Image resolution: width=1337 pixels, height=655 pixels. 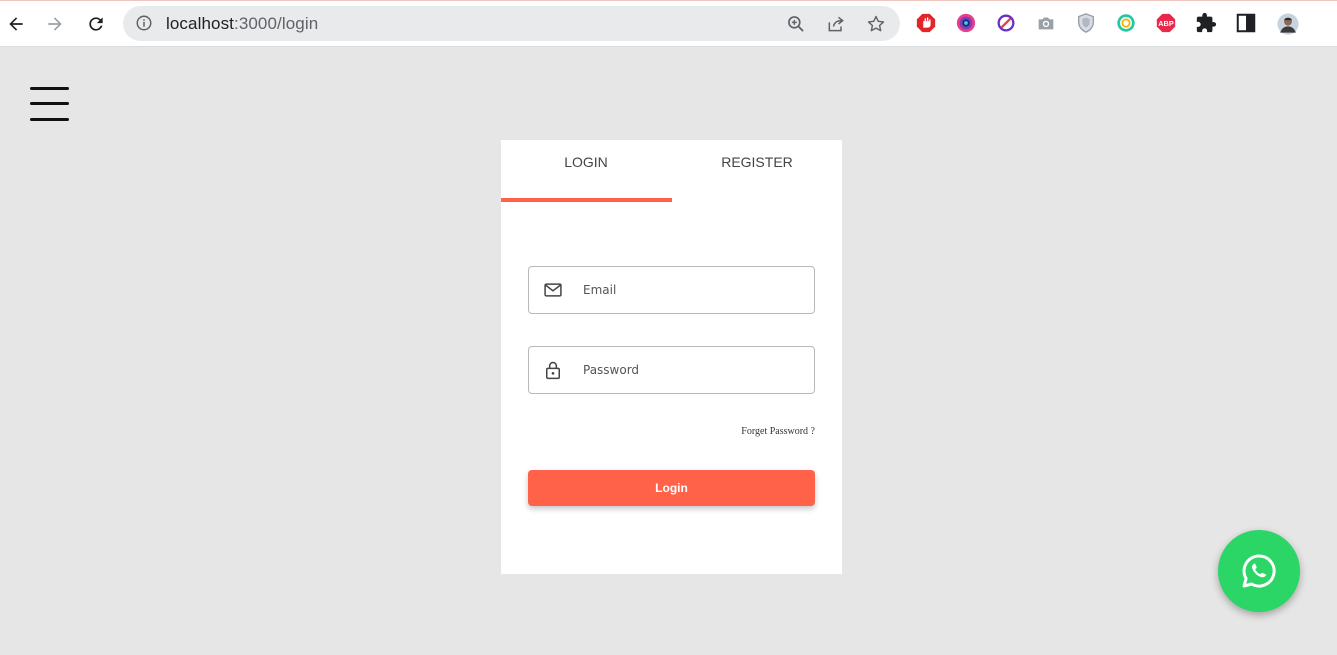 I want to click on hamburger-menu-icon, so click(x=50, y=105).